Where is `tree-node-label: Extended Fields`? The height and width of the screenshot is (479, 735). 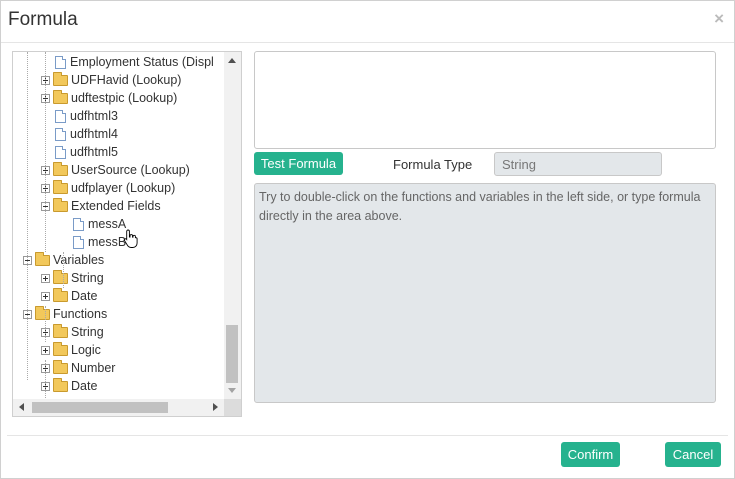
tree-node-label: Extended Fields is located at coordinates (116, 206).